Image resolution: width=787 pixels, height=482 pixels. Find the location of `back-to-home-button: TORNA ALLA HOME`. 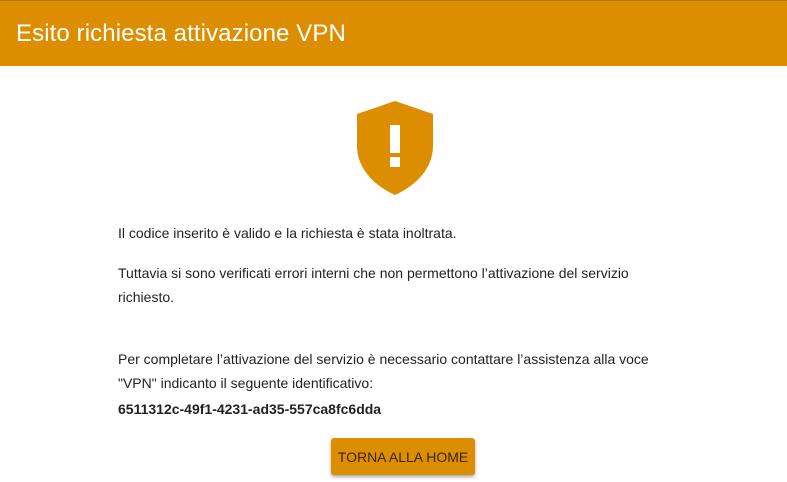

back-to-home-button: TORNA ALLA HOME is located at coordinates (403, 456).